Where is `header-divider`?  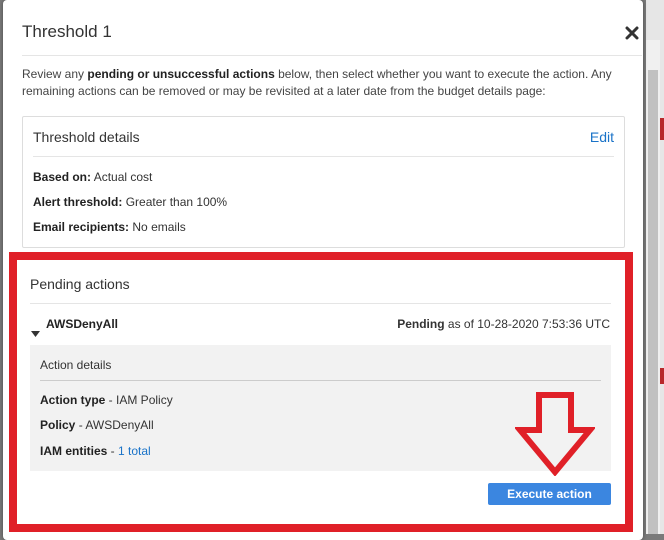 header-divider is located at coordinates (332, 55).